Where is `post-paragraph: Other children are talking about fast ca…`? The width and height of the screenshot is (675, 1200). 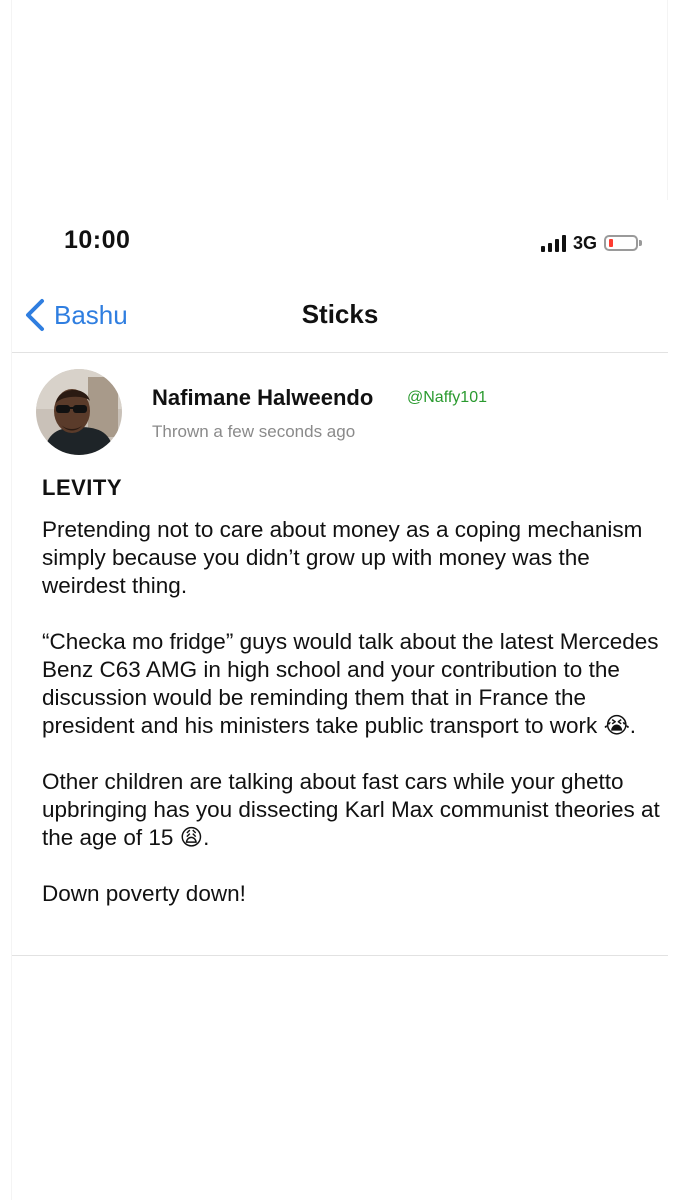 post-paragraph: Other children are talking about fast ca… is located at coordinates (351, 809).